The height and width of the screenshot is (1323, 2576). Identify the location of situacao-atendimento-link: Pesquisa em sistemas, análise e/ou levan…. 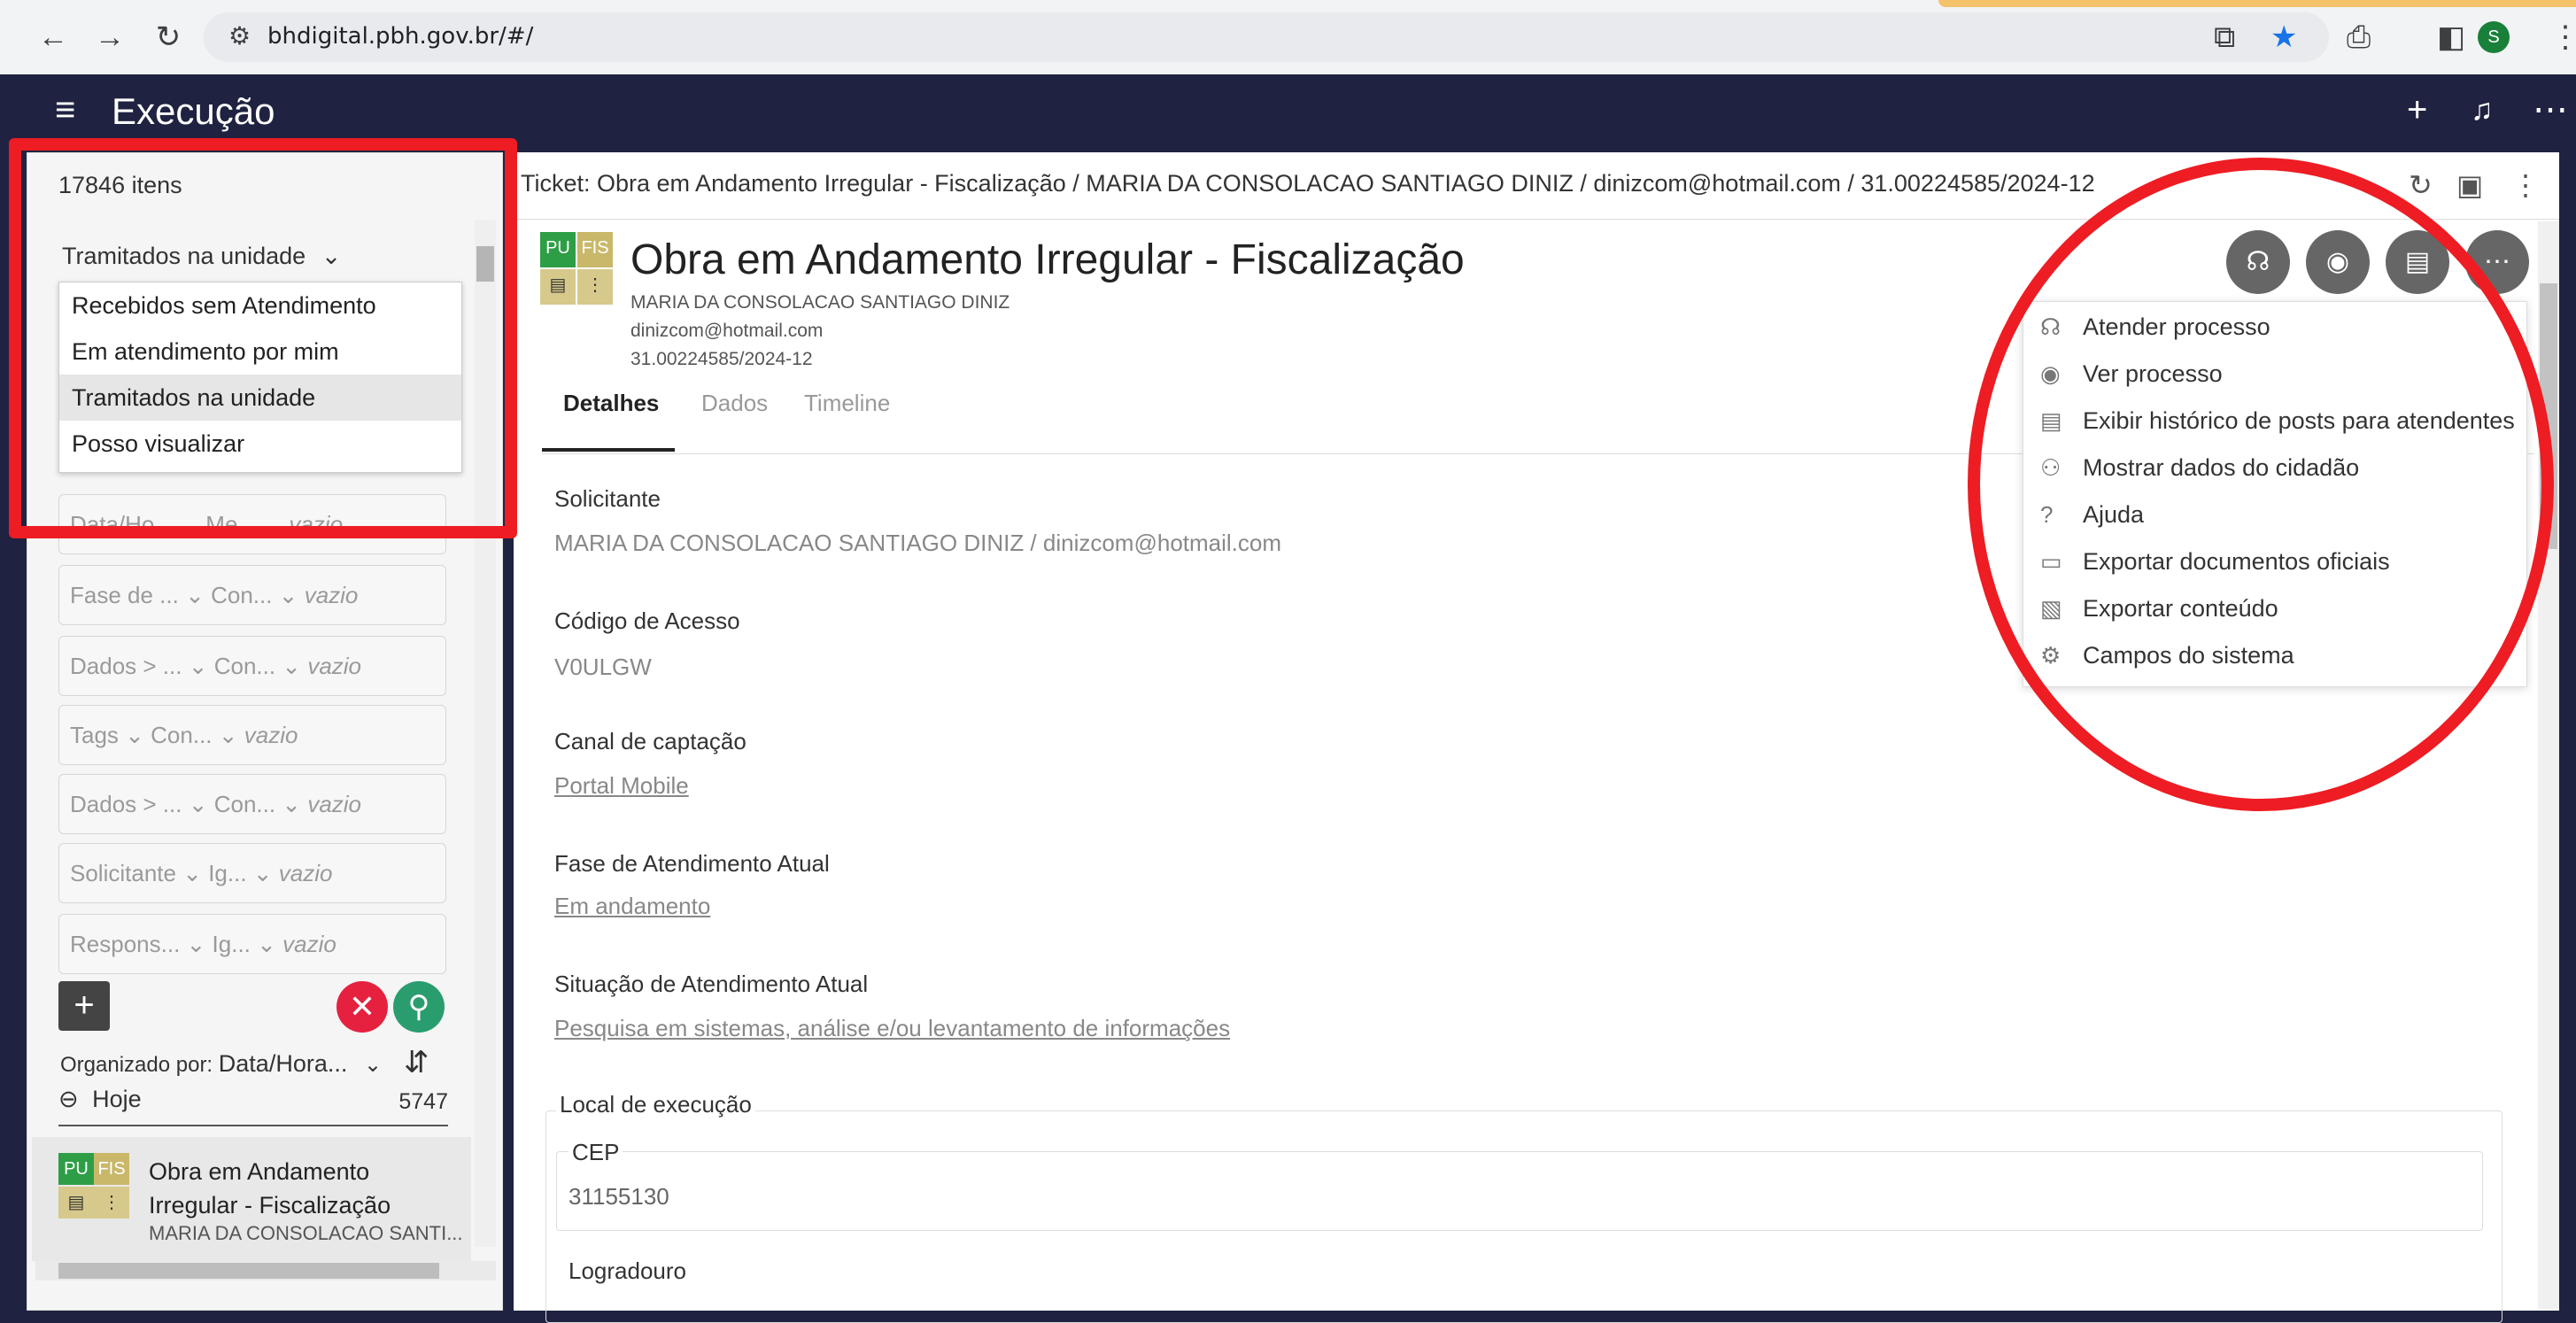
(892, 1028).